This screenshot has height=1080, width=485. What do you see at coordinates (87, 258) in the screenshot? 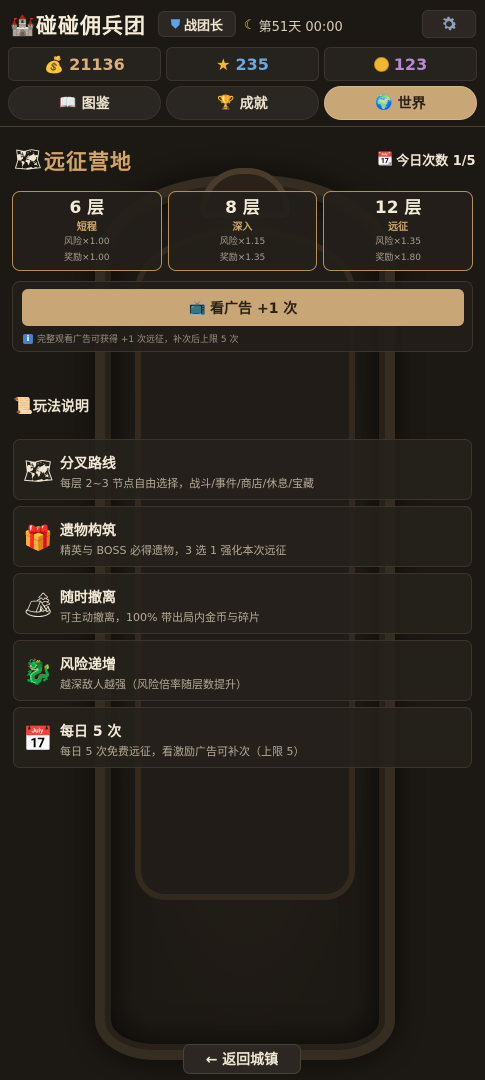
I see `depth-reward: 奖励×1.00` at bounding box center [87, 258].